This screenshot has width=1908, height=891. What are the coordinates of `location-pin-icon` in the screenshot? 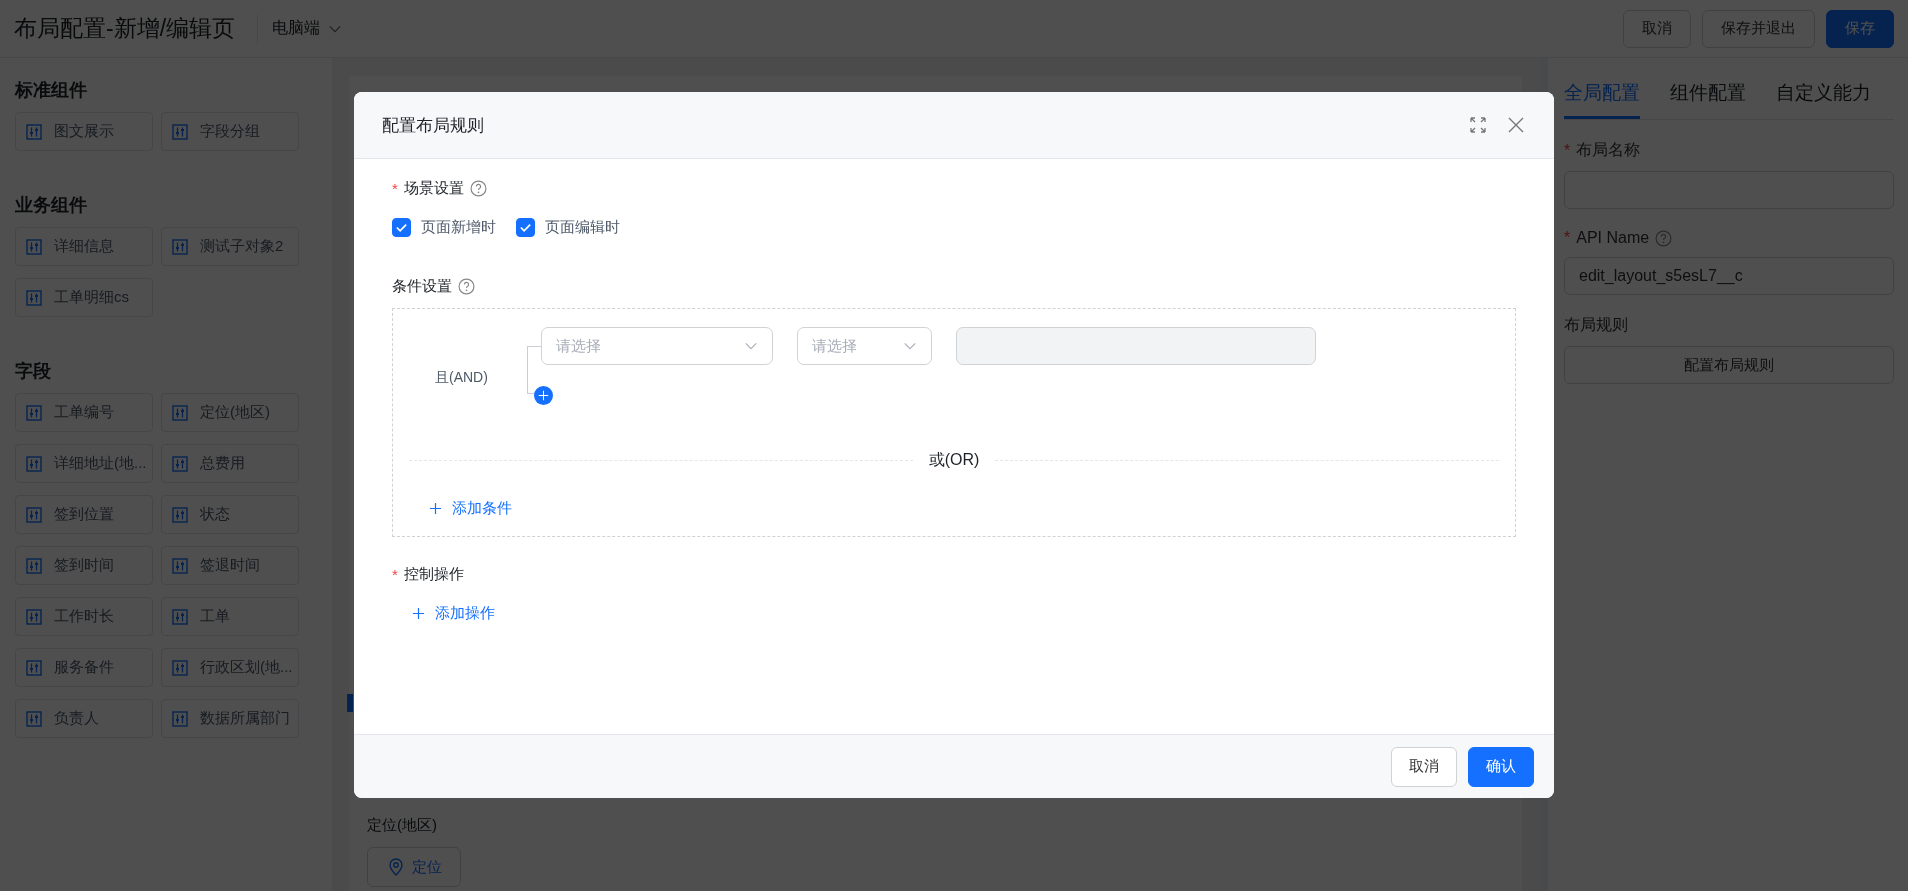 It's located at (396, 867).